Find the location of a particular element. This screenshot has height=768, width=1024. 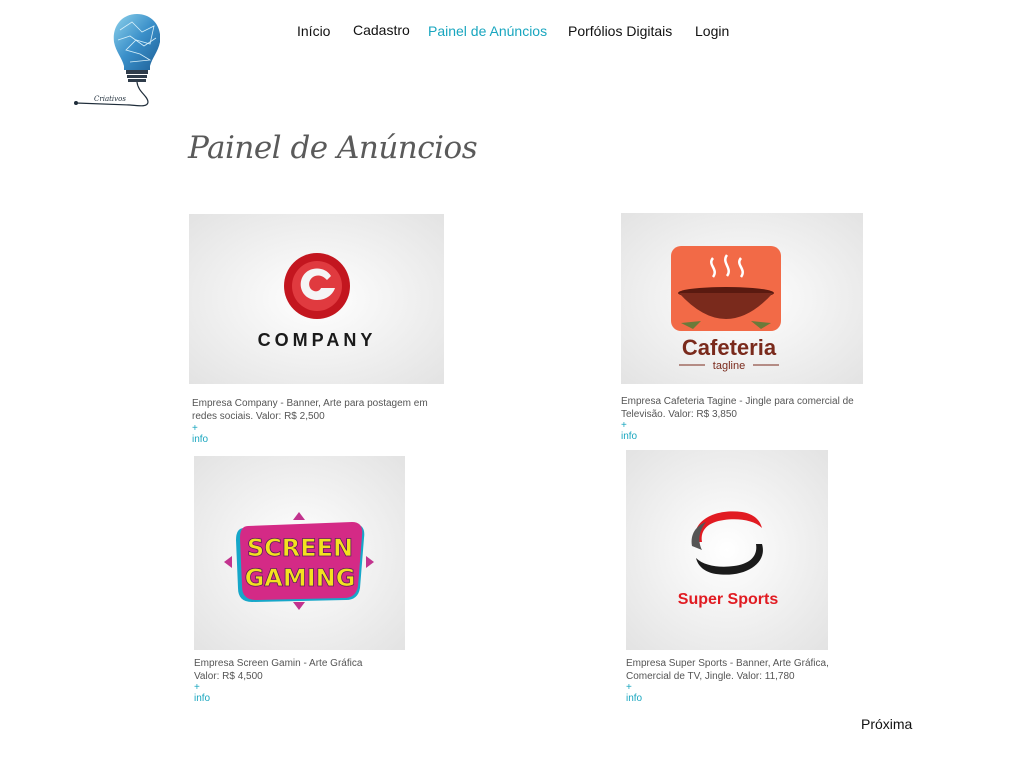

page-title: Painel de Anúncios is located at coordinates (333, 148).